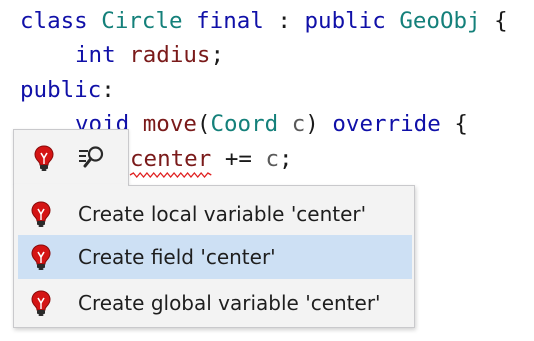 The image size is (534, 341). I want to click on param-name: c, so click(298, 124).